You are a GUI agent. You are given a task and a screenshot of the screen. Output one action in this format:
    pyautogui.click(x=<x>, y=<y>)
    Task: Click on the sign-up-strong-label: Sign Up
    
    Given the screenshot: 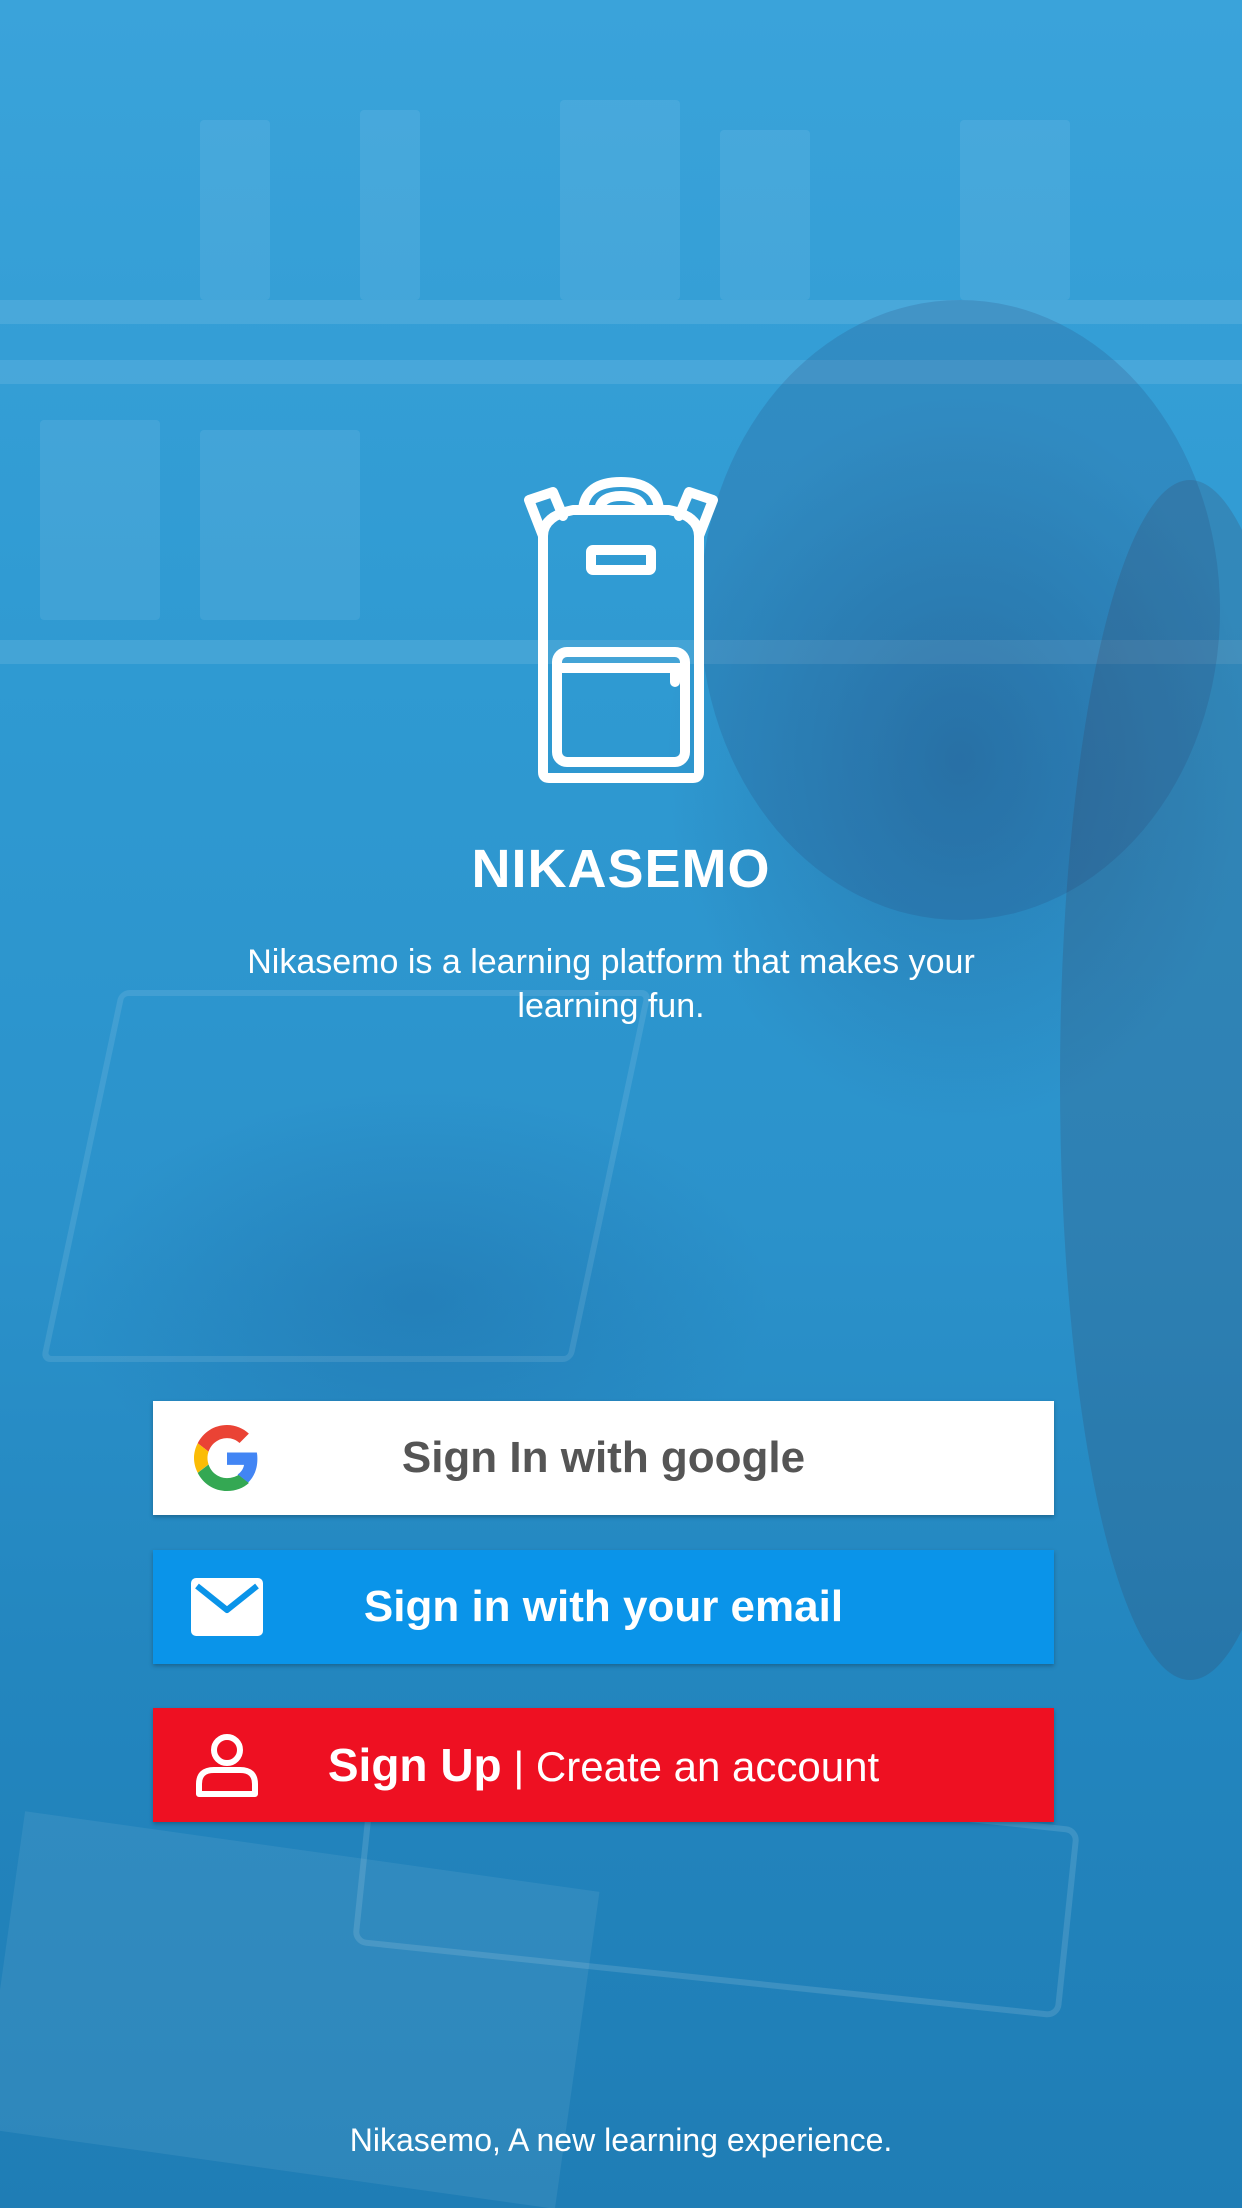 What is the action you would take?
    pyautogui.click(x=414, y=1765)
    